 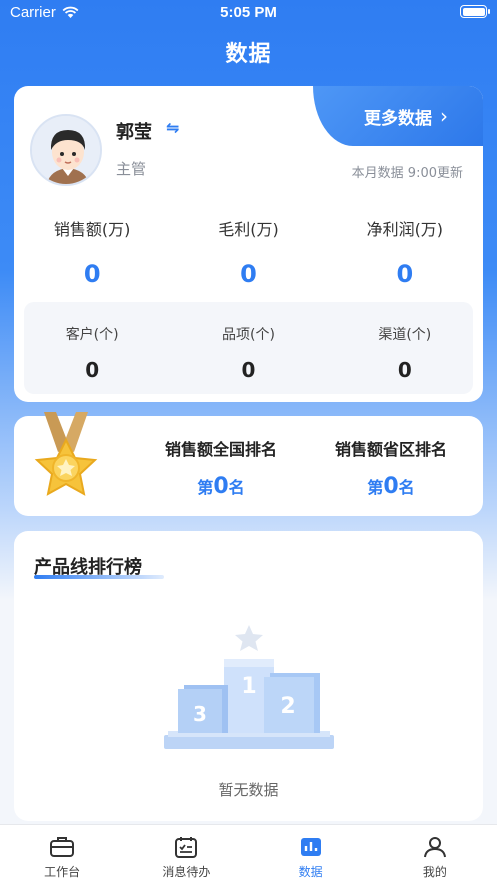 I want to click on switch-user-icon: ⇋, so click(x=172, y=127).